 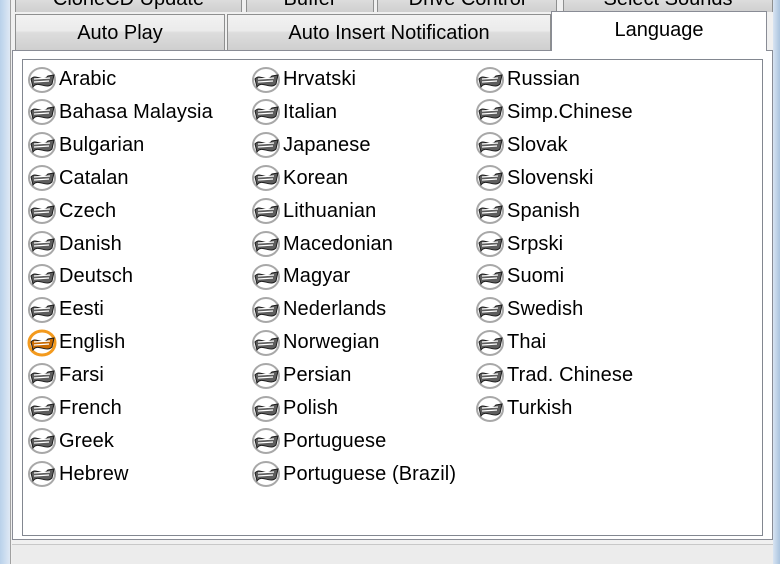 What do you see at coordinates (90, 408) in the screenshot?
I see `language-label: French` at bounding box center [90, 408].